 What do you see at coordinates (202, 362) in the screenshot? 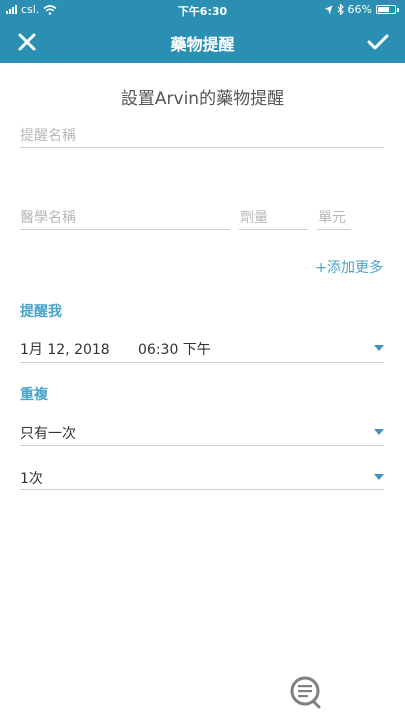
I see `datetime-underline` at bounding box center [202, 362].